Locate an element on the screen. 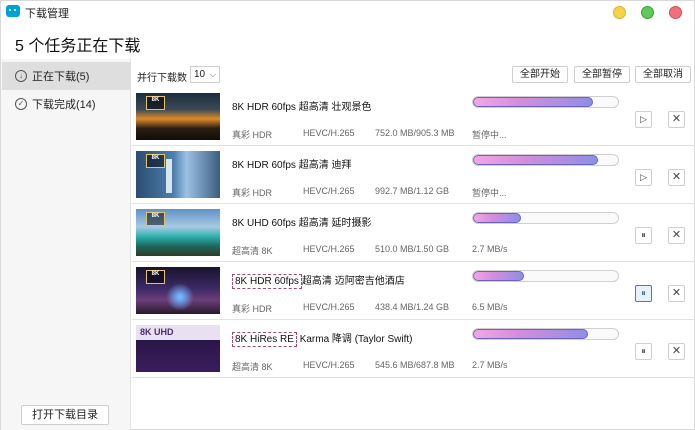  size-text: 438.4 MB/1.24 GB is located at coordinates (412, 307).